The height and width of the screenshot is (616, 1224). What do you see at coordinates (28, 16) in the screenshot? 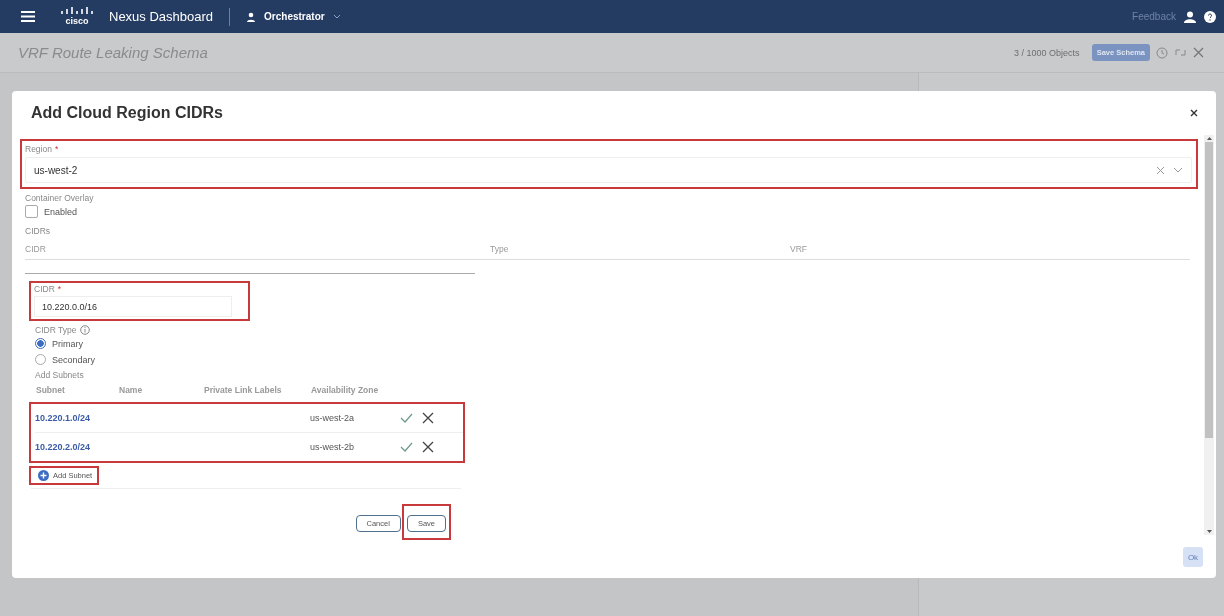
I see `menu-icon` at bounding box center [28, 16].